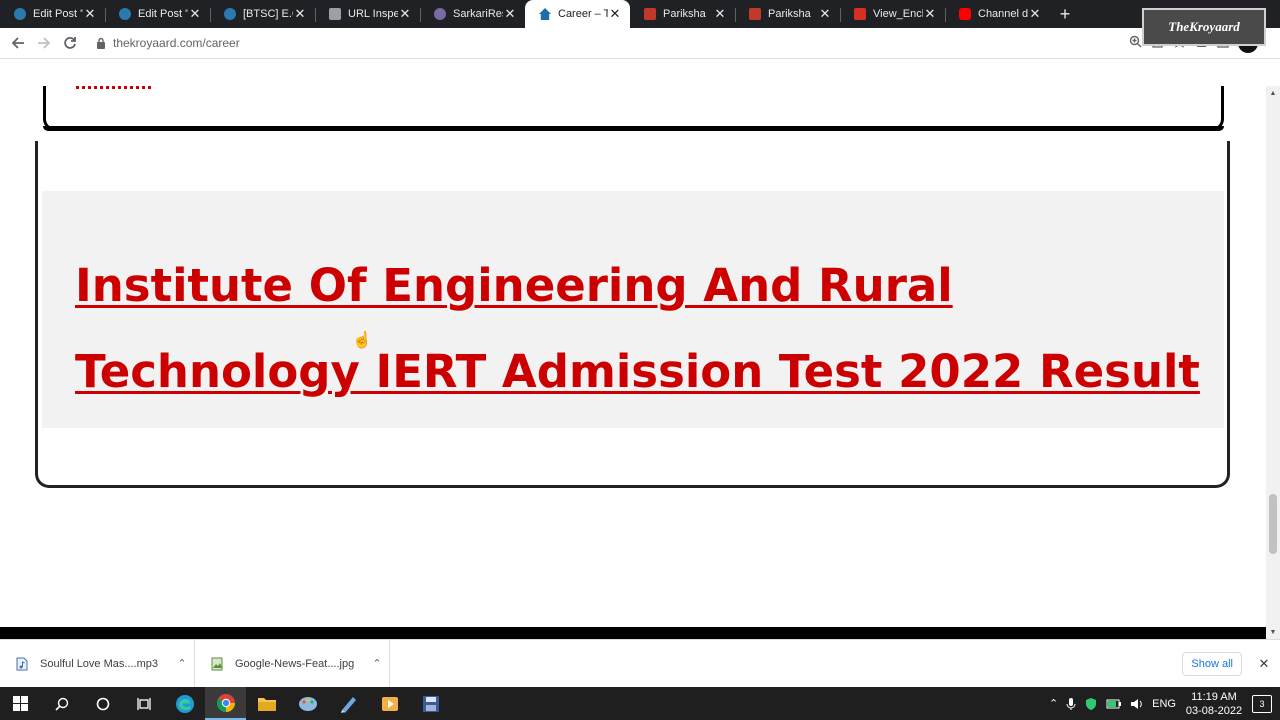 This screenshot has height=720, width=1280. What do you see at coordinates (97, 663) in the screenshot?
I see `download-item-mp3: Soulful Love Mas....mp3 ⌃` at bounding box center [97, 663].